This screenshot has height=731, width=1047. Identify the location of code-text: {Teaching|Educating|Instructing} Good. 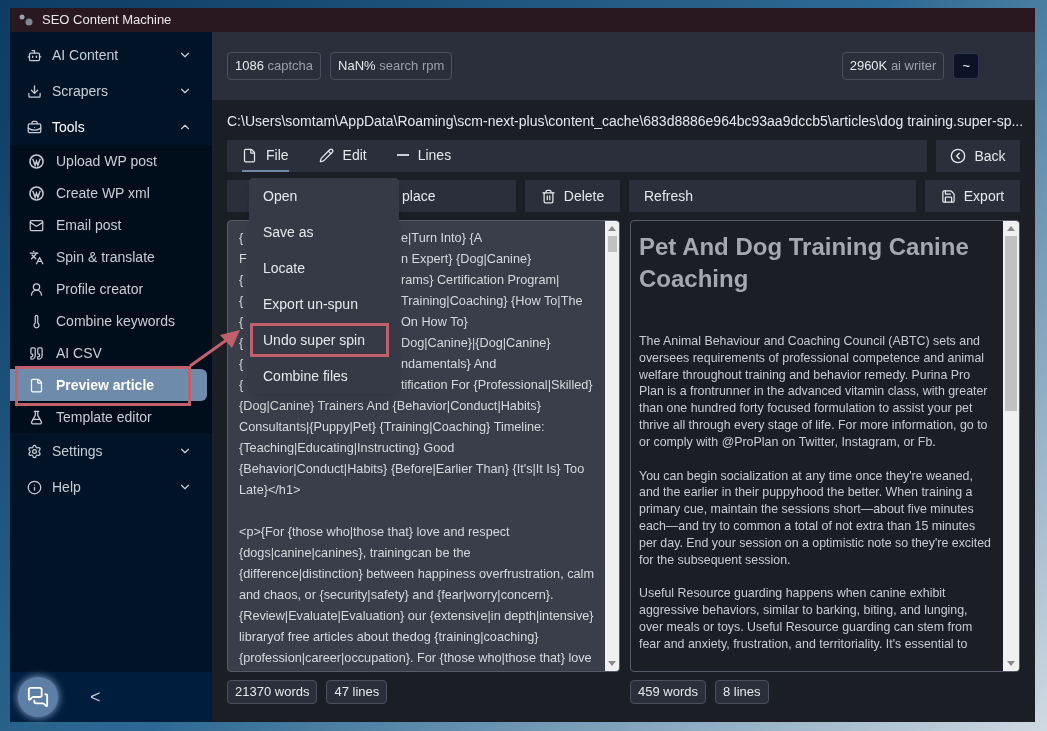
(347, 448).